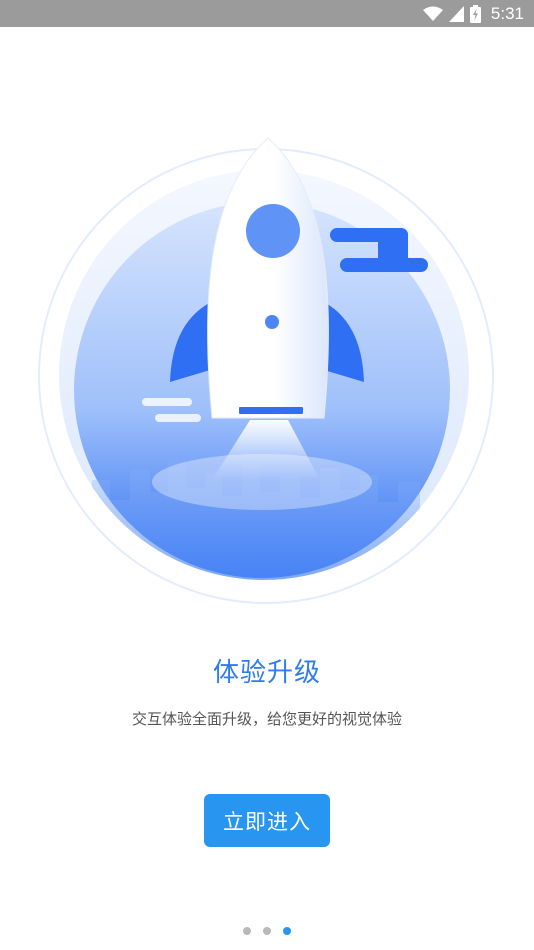 Image resolution: width=534 pixels, height=950 pixels. Describe the element at coordinates (507, 13) in the screenshot. I see `status-time: 5:31` at that location.